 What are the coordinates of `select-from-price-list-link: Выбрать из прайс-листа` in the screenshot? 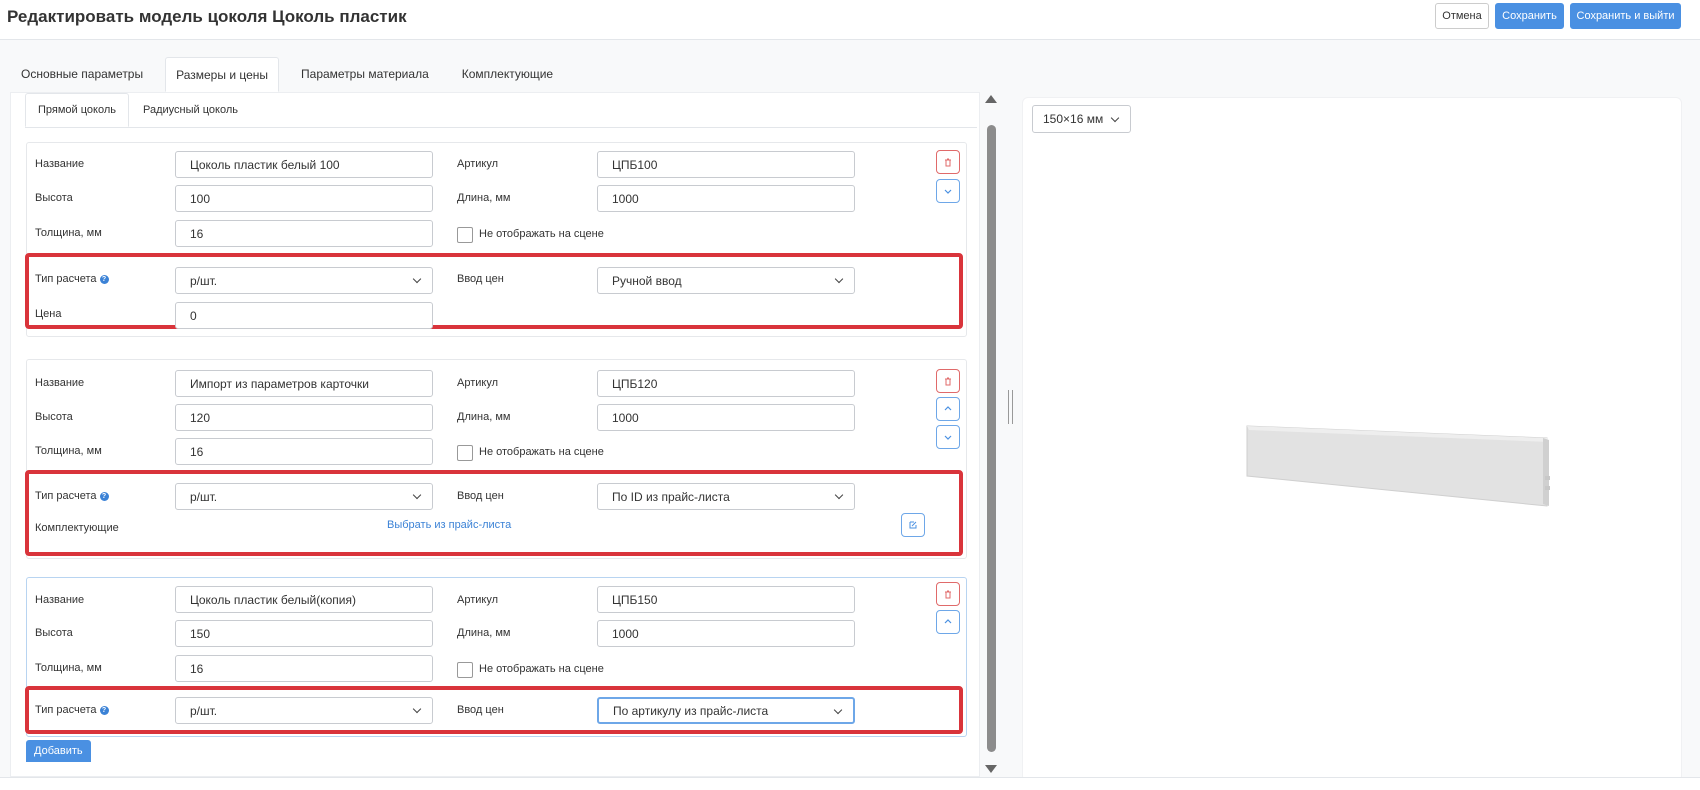 It's located at (449, 525).